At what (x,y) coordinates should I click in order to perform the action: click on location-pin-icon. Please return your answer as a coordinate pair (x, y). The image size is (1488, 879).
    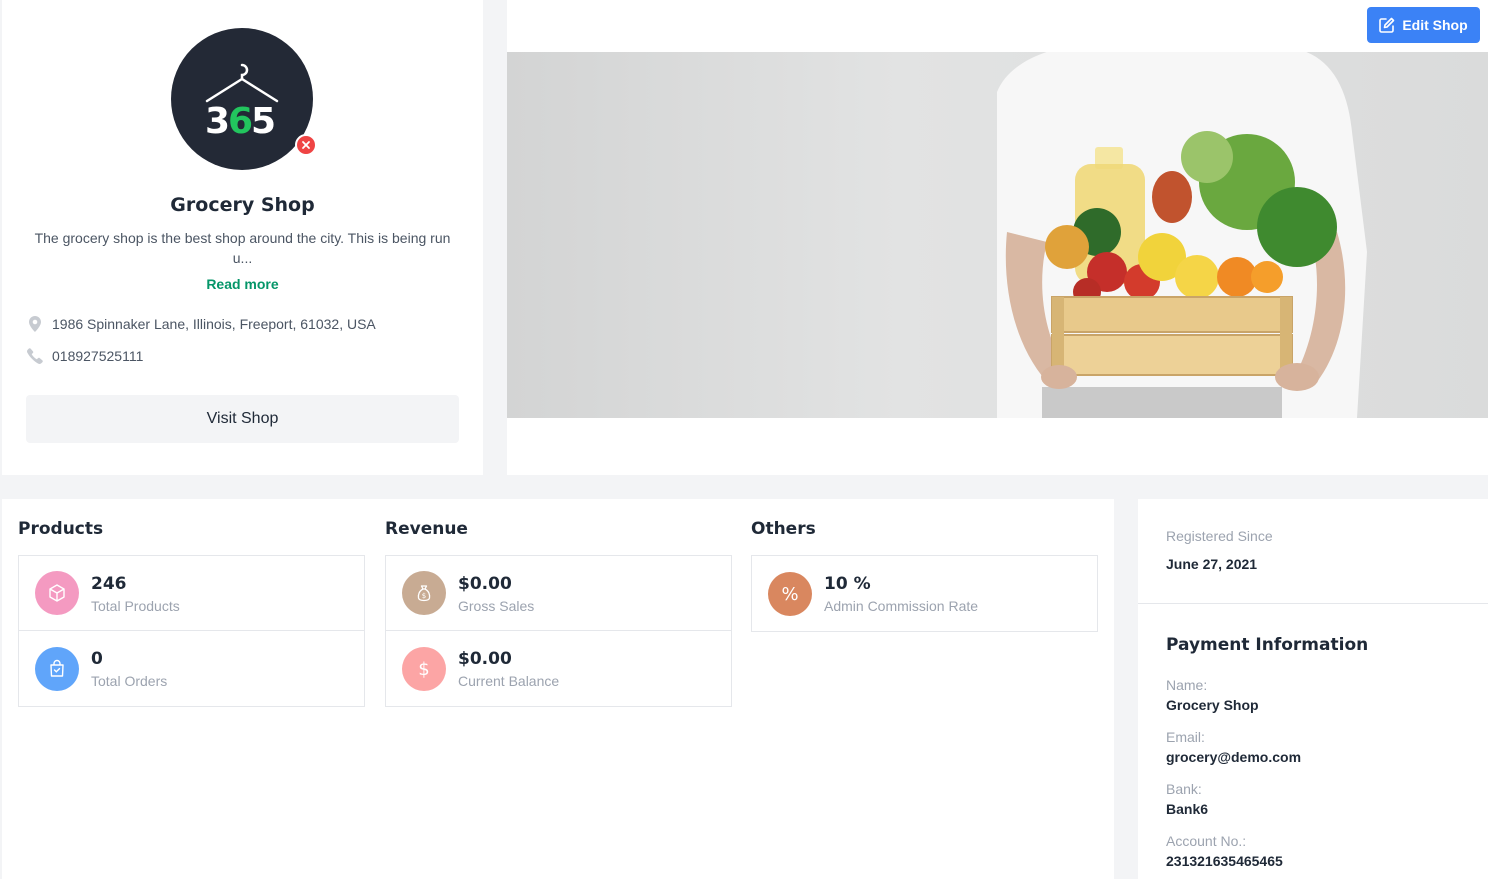
    Looking at the image, I should click on (35, 324).